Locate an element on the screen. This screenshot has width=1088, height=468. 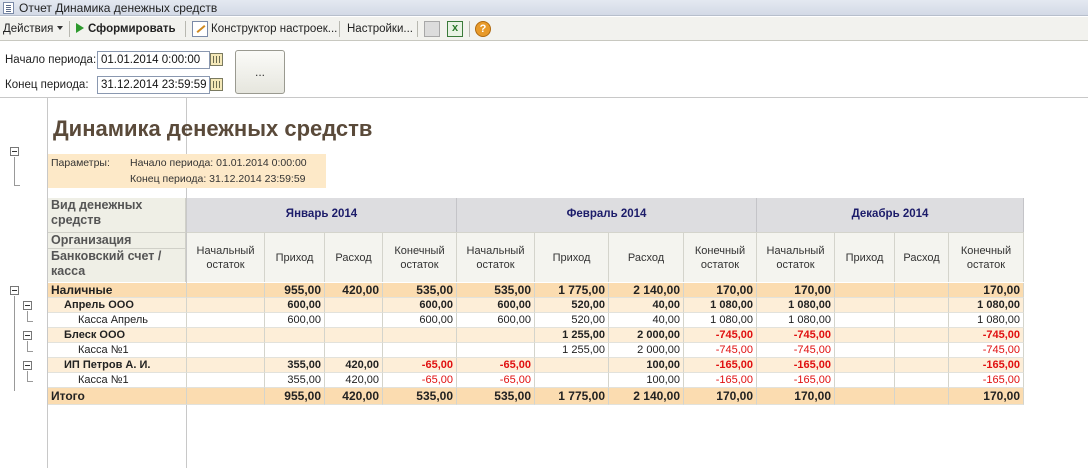
table-cell: 100,00 is located at coordinates (646, 380).